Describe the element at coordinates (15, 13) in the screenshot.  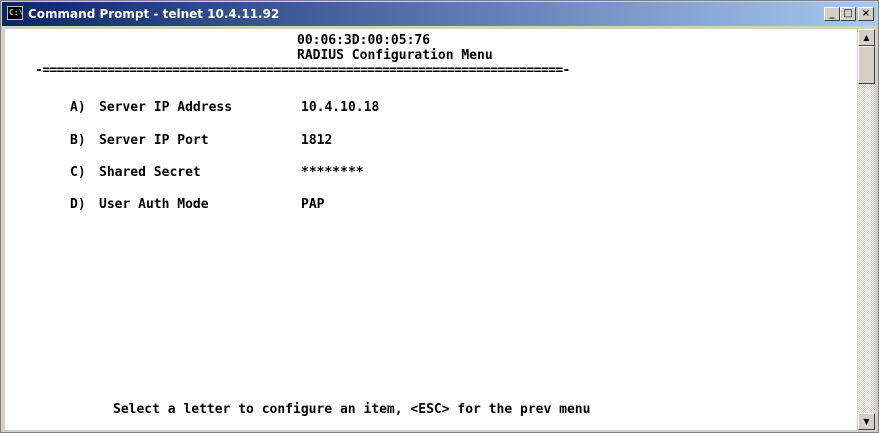
I see `cmd-icon: C:\` at that location.